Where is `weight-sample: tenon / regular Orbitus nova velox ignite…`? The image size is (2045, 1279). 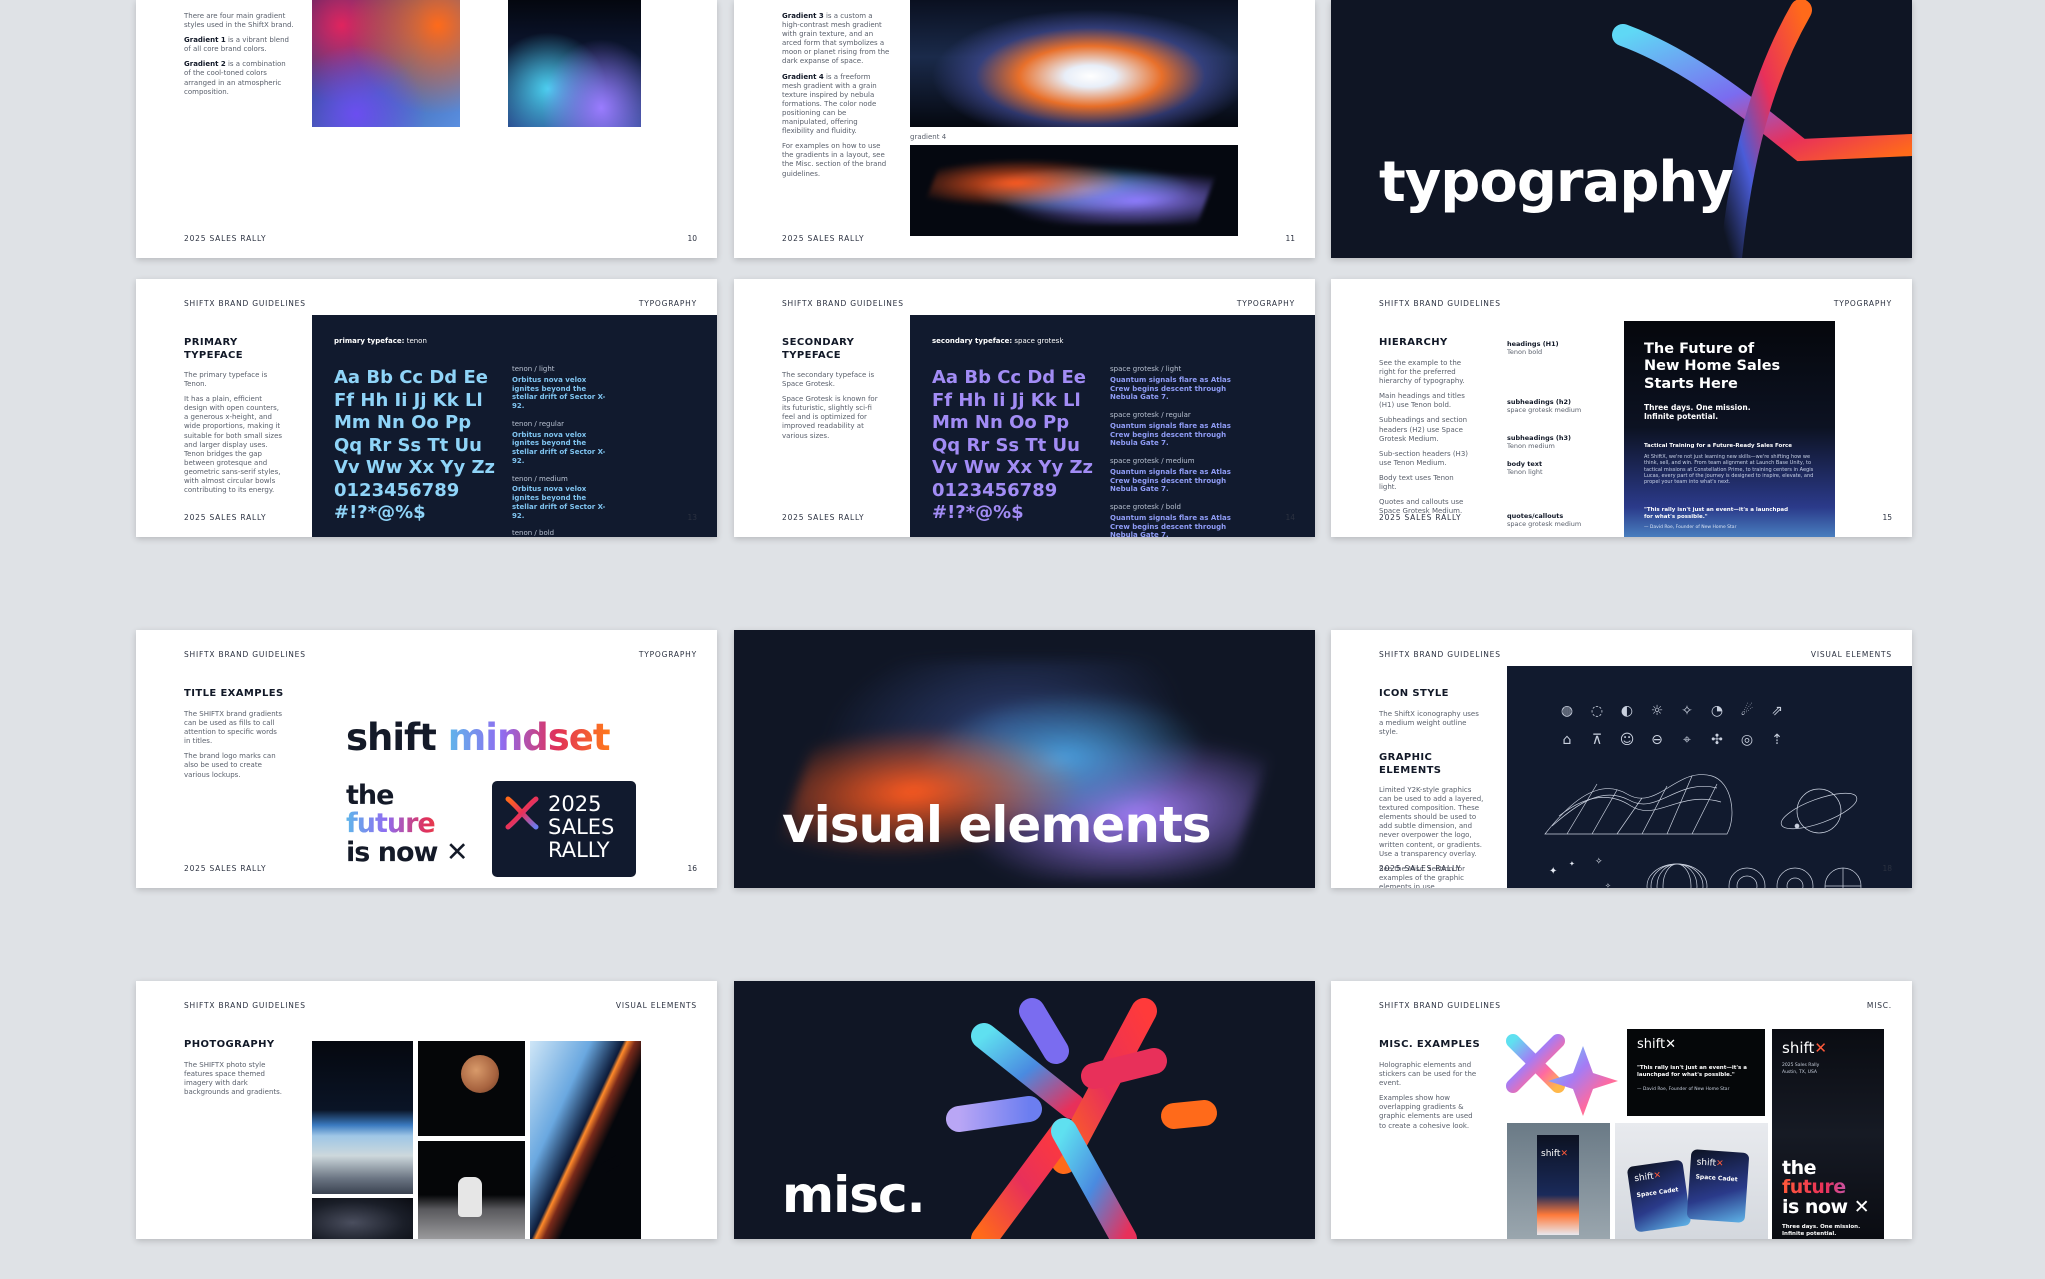
weight-sample: tenon / regular Orbitus nova velox ignite… is located at coordinates (562, 443).